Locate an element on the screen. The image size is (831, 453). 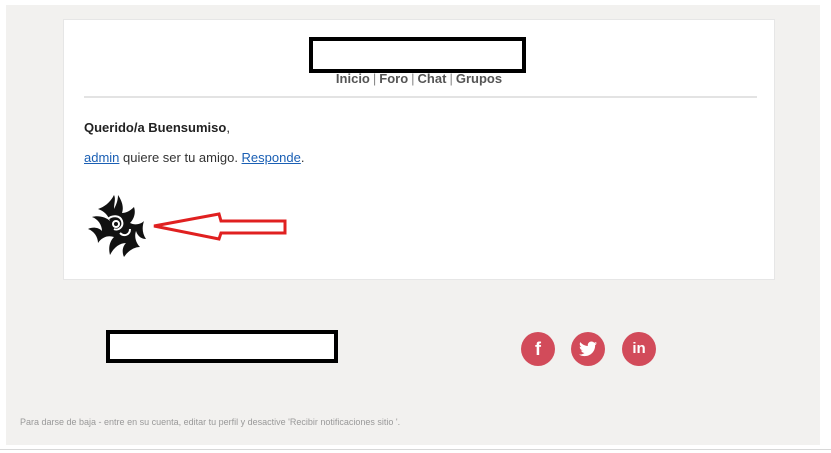
redacted-logo-box is located at coordinates (417, 55).